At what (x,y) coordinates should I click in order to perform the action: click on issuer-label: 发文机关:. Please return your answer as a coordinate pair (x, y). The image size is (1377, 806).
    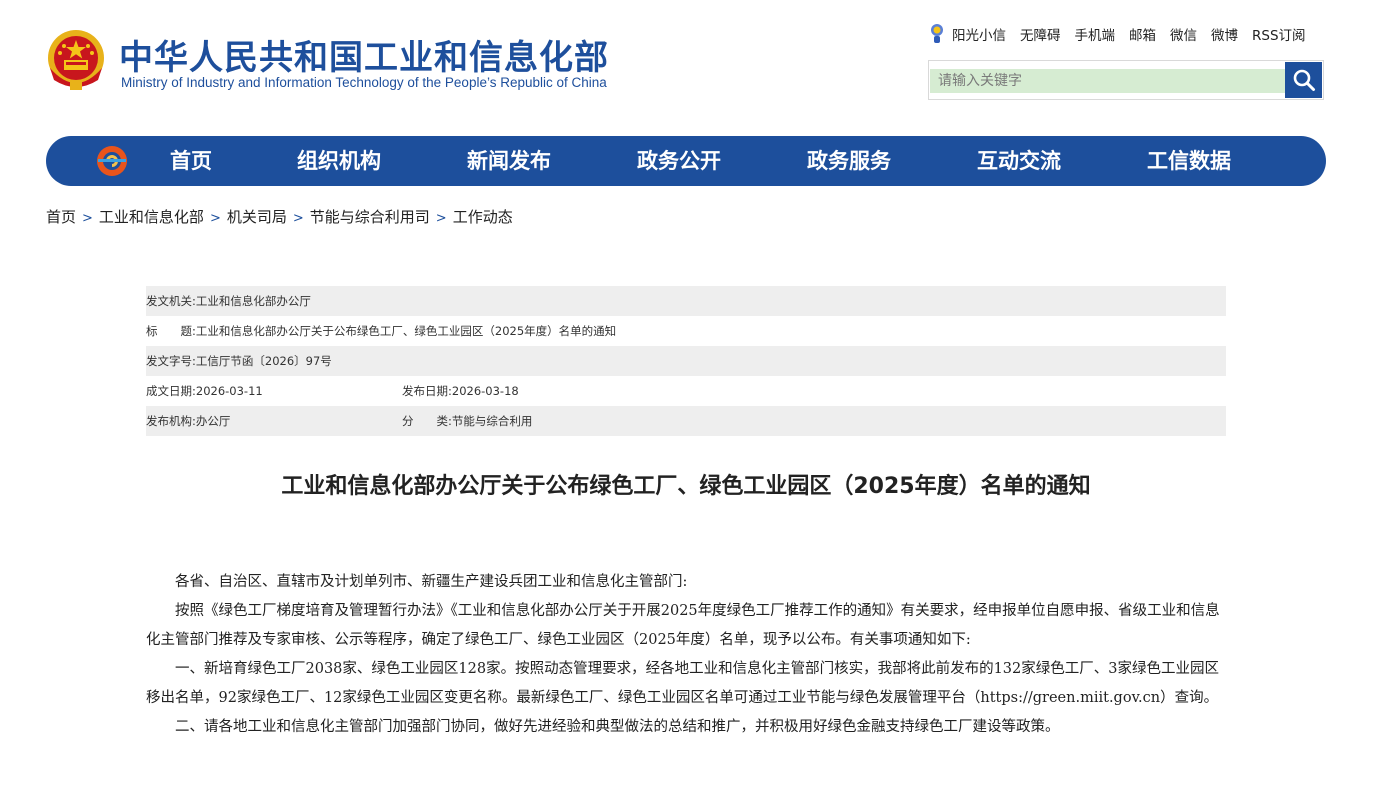
    Looking at the image, I should click on (171, 301).